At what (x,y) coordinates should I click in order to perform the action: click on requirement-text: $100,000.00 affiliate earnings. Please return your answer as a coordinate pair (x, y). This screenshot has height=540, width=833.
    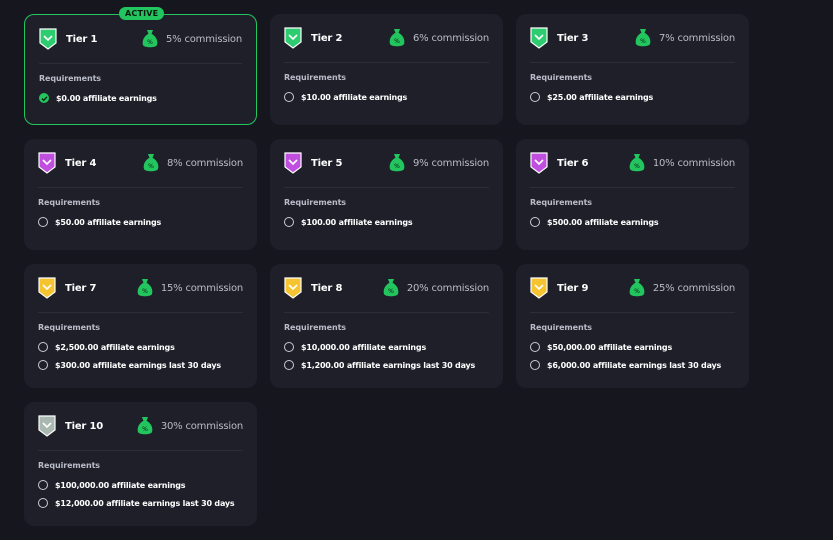
    Looking at the image, I should click on (120, 485).